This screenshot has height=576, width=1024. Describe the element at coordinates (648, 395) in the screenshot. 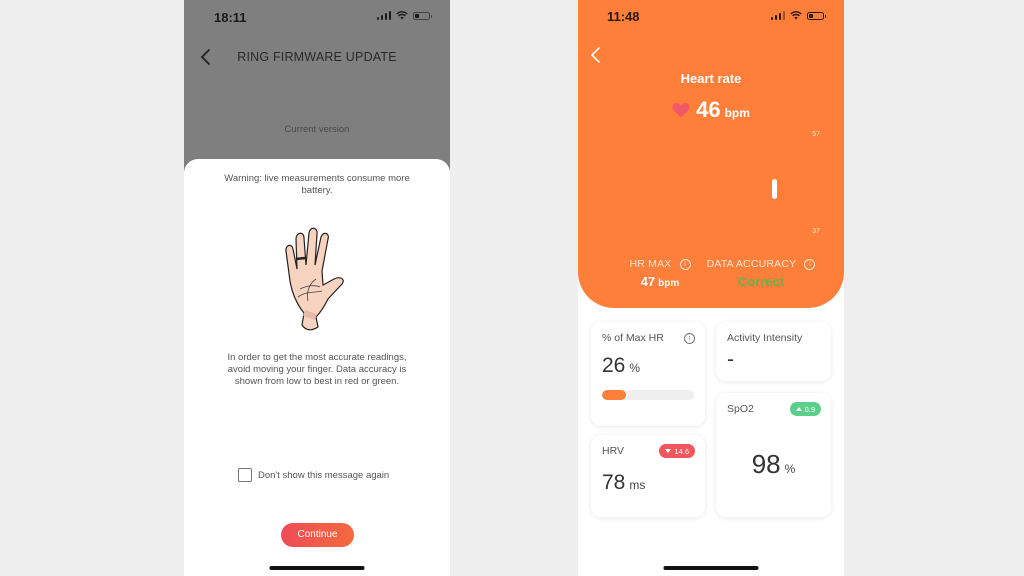

I see `max-hr-progress-bar` at that location.